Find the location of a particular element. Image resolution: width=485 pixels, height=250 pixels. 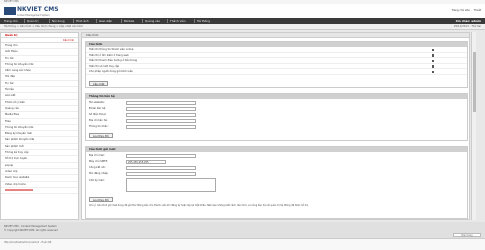

logout-link: Thoát is located at coordinates (477, 10).